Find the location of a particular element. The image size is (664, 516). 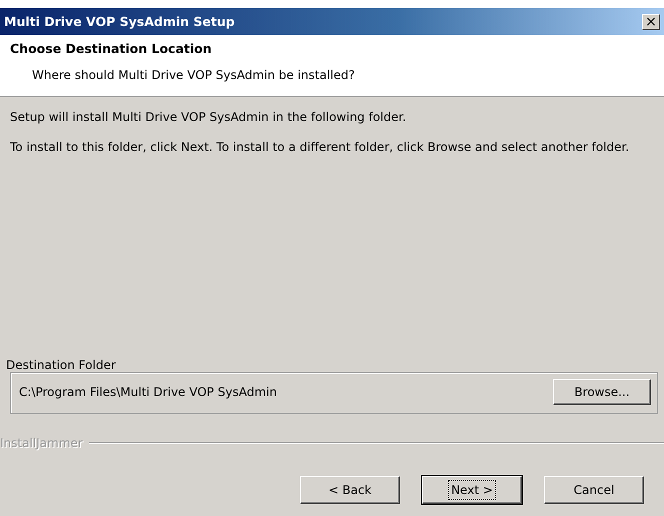

group-label: Destination Folder is located at coordinates (61, 365).